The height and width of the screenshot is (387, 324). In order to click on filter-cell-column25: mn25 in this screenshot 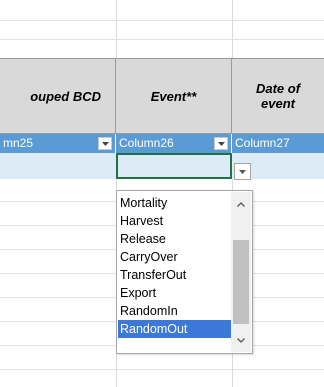, I will do `click(58, 143)`.